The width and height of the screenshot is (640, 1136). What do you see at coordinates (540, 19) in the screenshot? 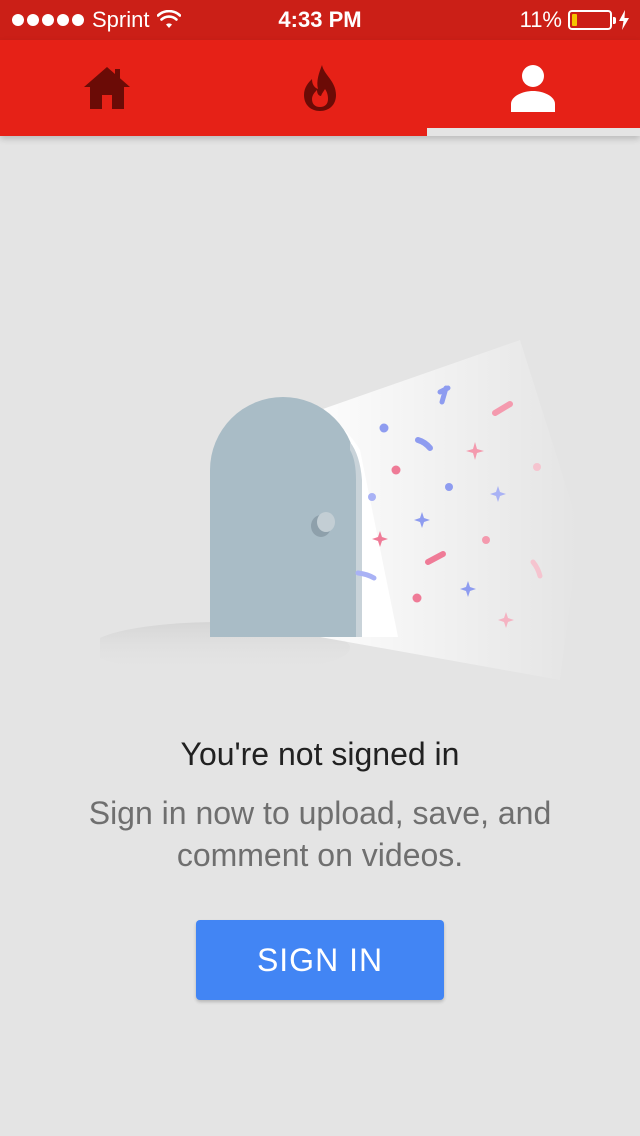
I see `battery-percent: 11%` at bounding box center [540, 19].